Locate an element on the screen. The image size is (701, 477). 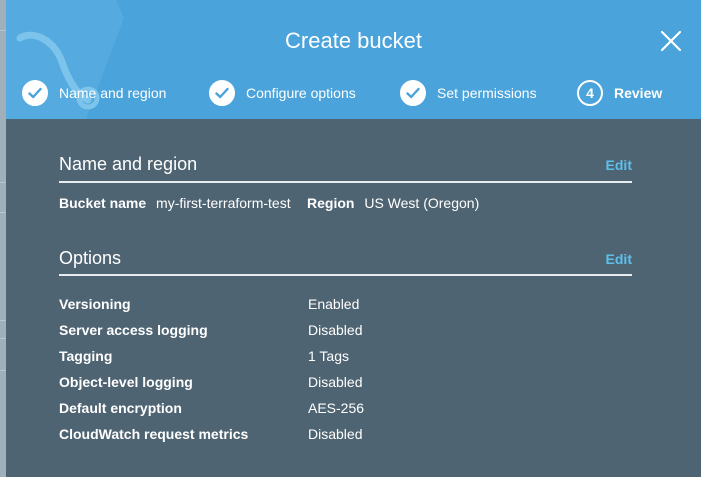
section-title-options: Options is located at coordinates (90, 258).